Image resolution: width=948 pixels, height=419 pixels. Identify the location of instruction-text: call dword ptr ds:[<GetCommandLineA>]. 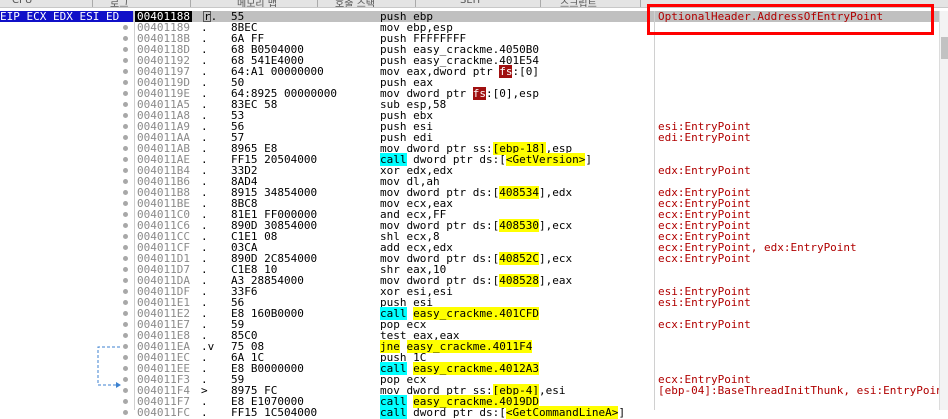
(503, 412).